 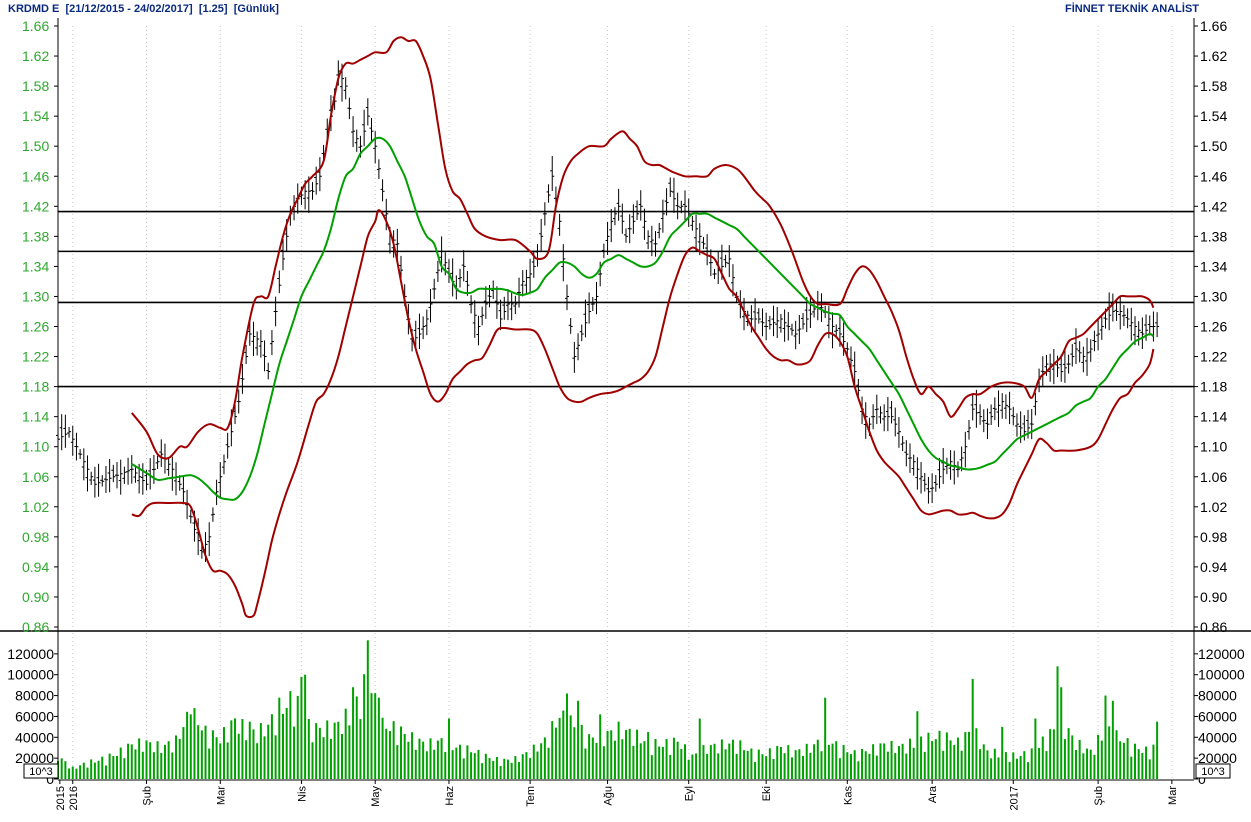 What do you see at coordinates (1213, 266) in the screenshot?
I see `y-tick-label-right: 1.34` at bounding box center [1213, 266].